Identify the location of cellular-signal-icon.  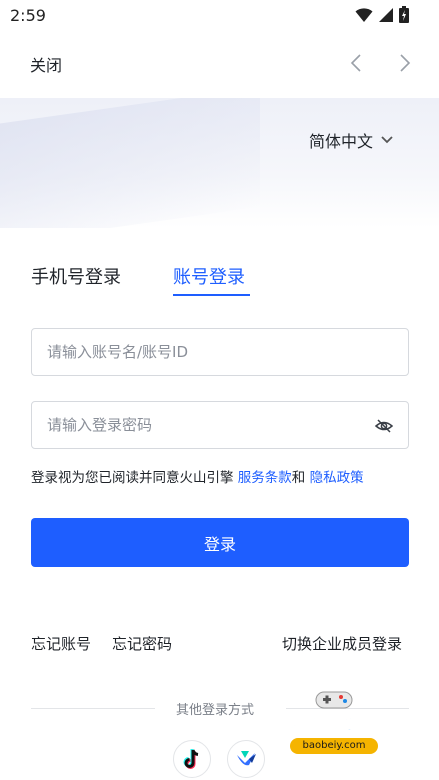
(386, 14).